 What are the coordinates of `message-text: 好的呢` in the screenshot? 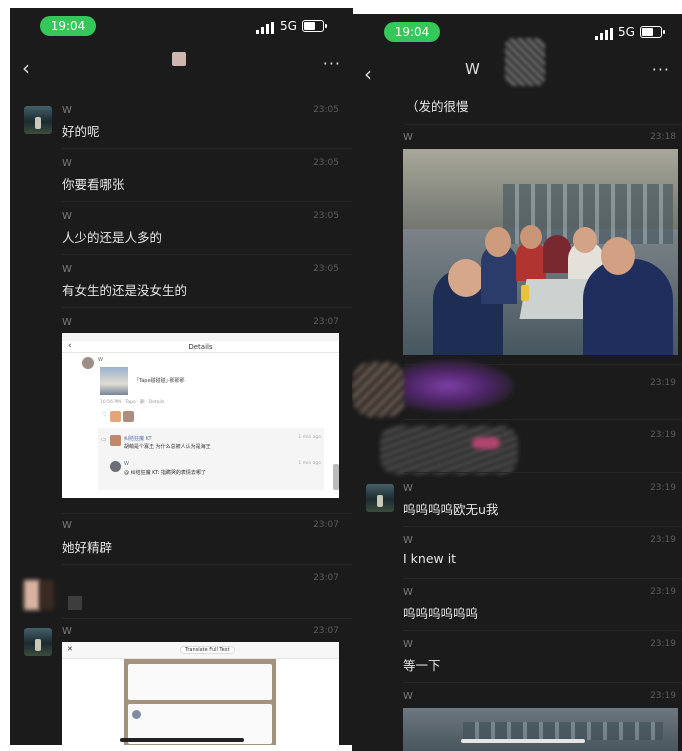 It's located at (81, 130).